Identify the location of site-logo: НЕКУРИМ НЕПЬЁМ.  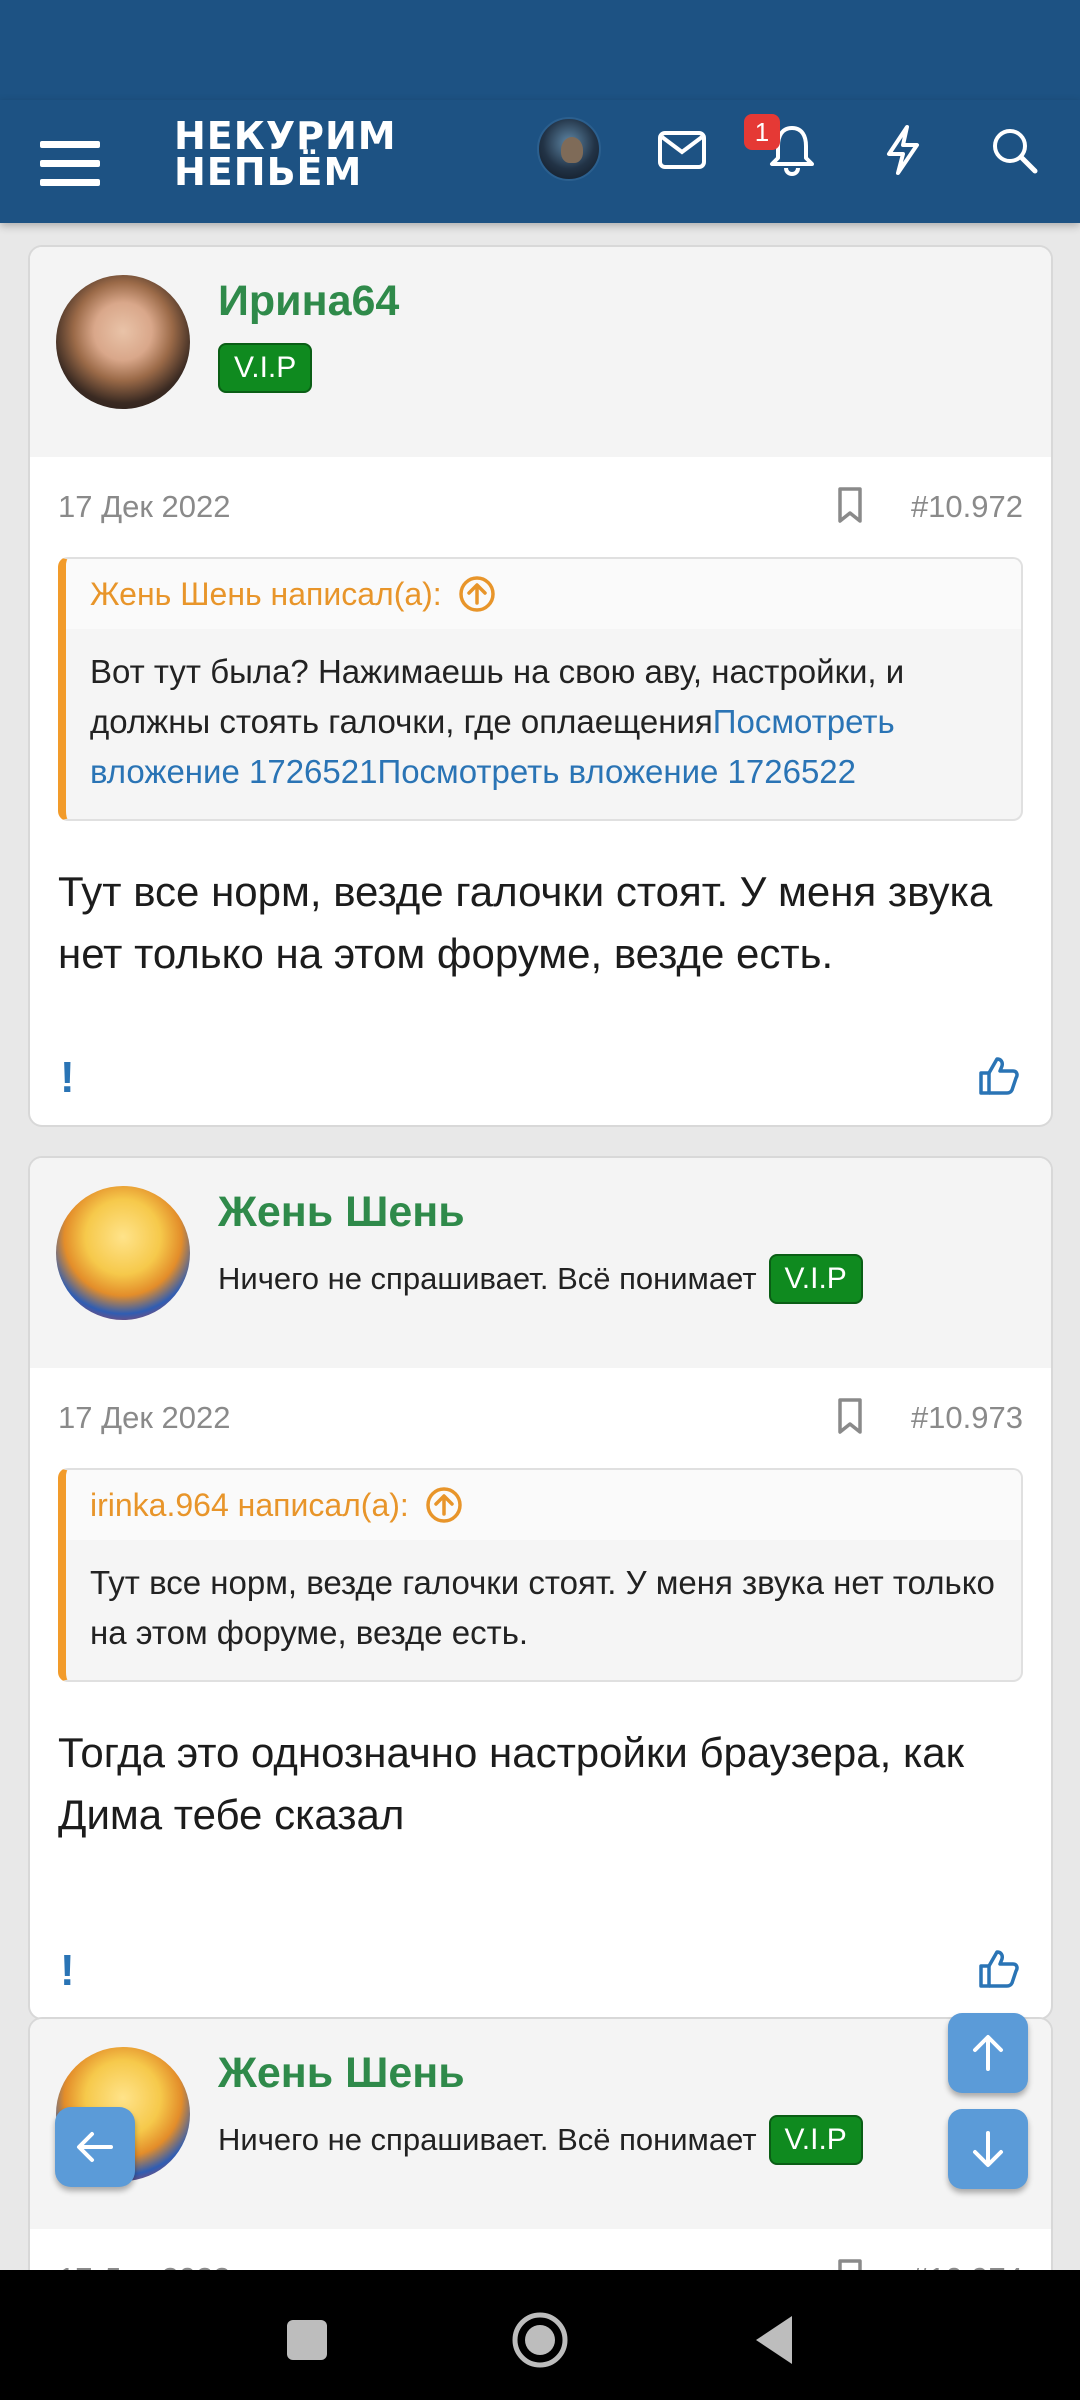
(285, 155).